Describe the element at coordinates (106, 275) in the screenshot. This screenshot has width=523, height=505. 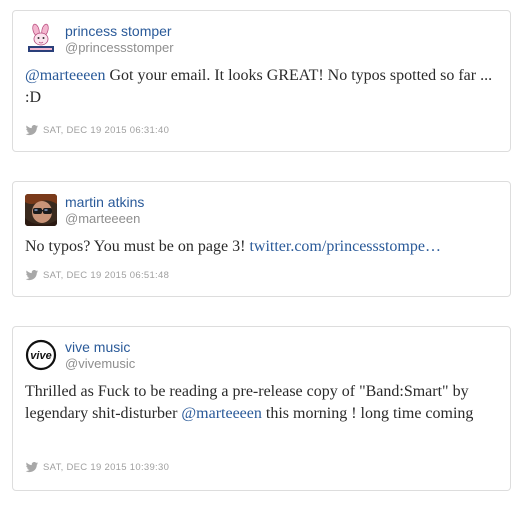
I see `timestamp-link: SAT, DEC 19 2015 06:51:48` at that location.